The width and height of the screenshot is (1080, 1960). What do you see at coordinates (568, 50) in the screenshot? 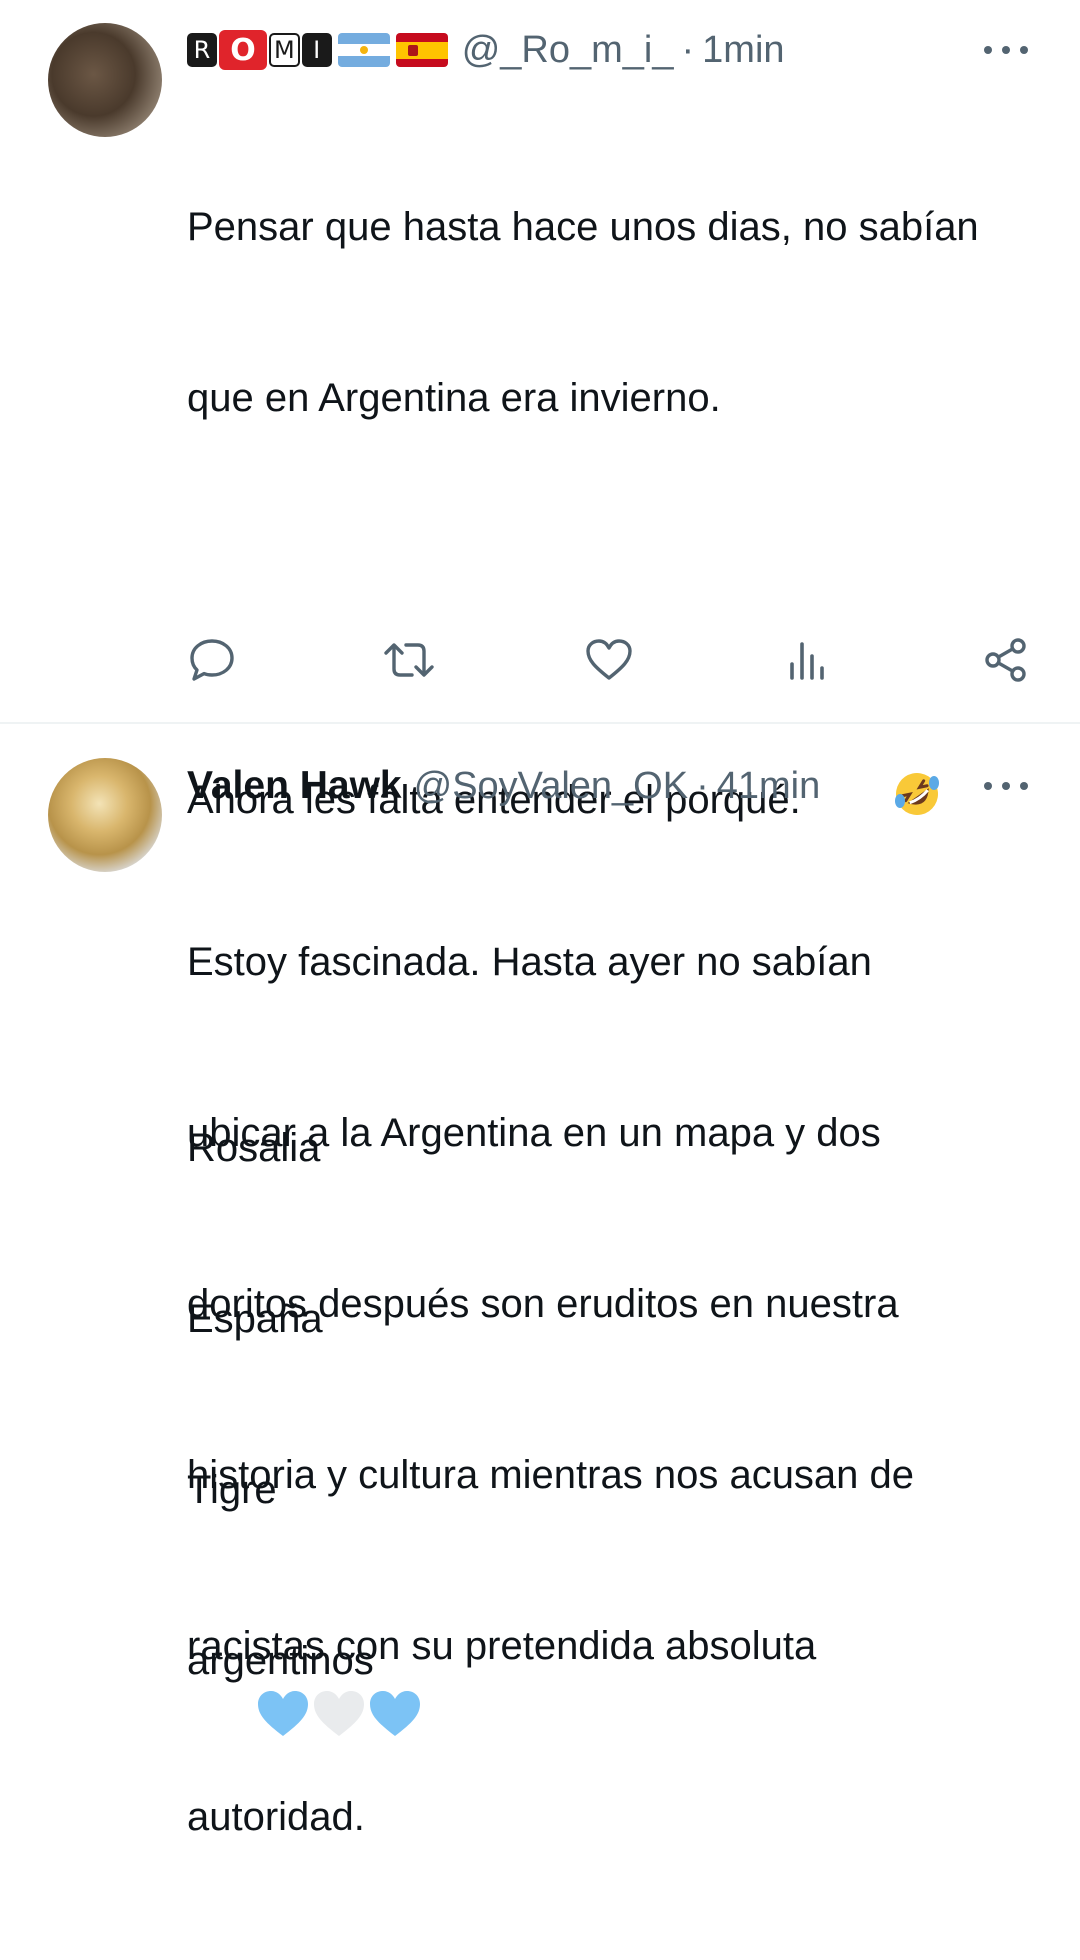
I see `user-handle: @_Ro_m_i_` at bounding box center [568, 50].